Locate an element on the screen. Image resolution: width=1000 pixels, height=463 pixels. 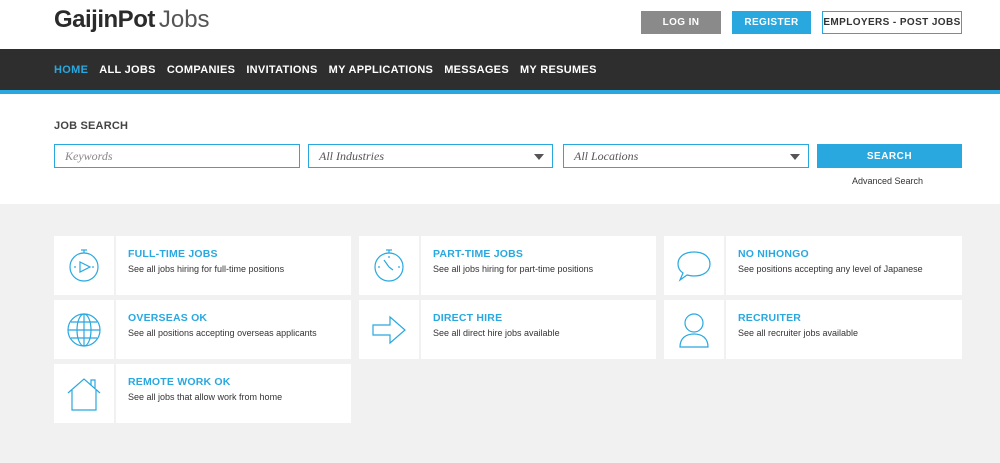
category-title: PART-TIME JOBS is located at coordinates (544, 254).